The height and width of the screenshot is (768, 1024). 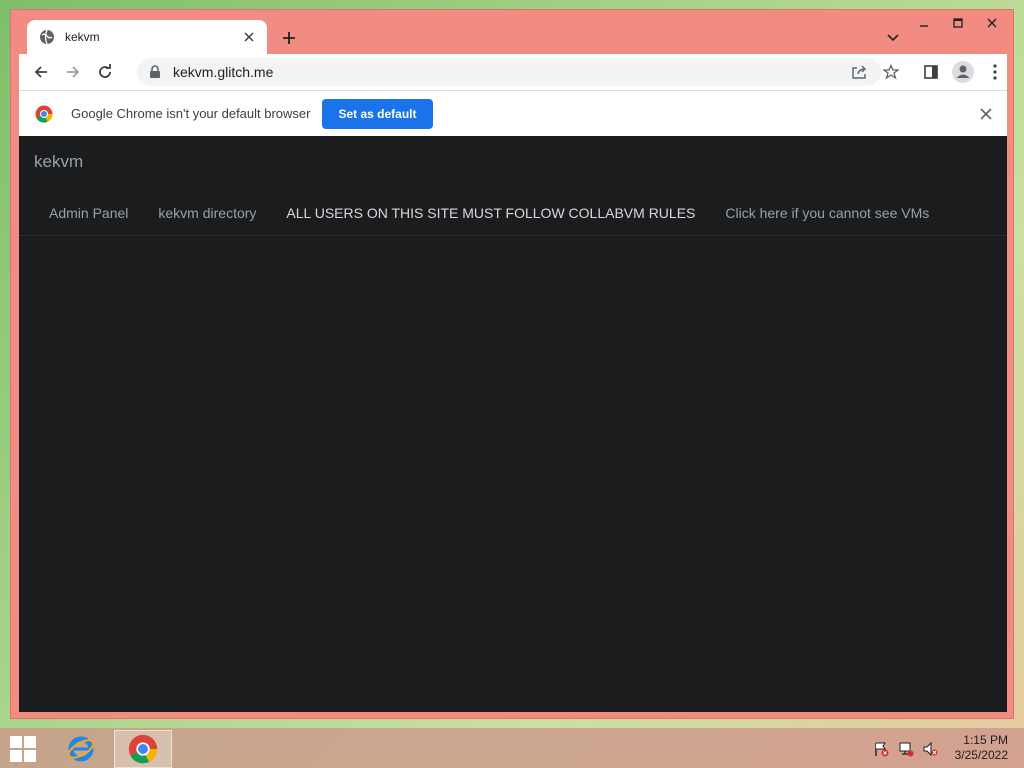 What do you see at coordinates (41, 72) in the screenshot?
I see `back-arrow-icon` at bounding box center [41, 72].